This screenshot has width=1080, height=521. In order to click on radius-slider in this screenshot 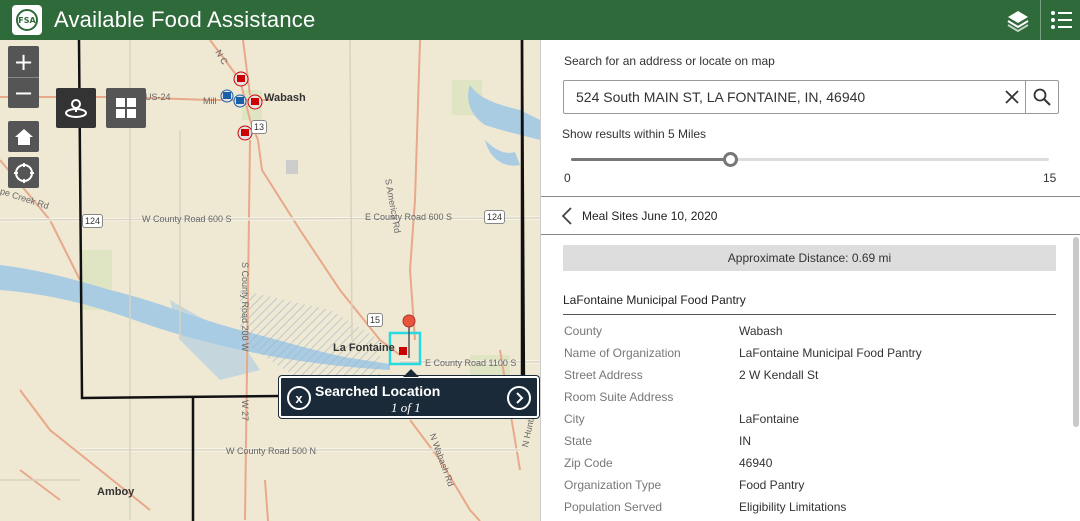, I will do `click(810, 159)`.